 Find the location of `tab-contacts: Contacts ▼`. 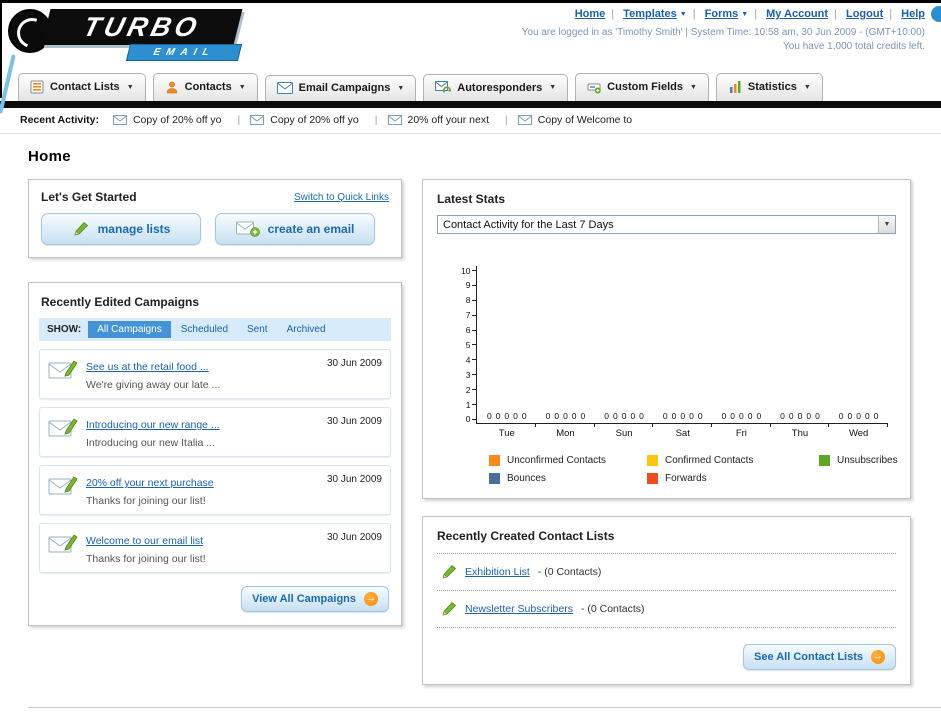

tab-contacts: Contacts ▼ is located at coordinates (205, 87).